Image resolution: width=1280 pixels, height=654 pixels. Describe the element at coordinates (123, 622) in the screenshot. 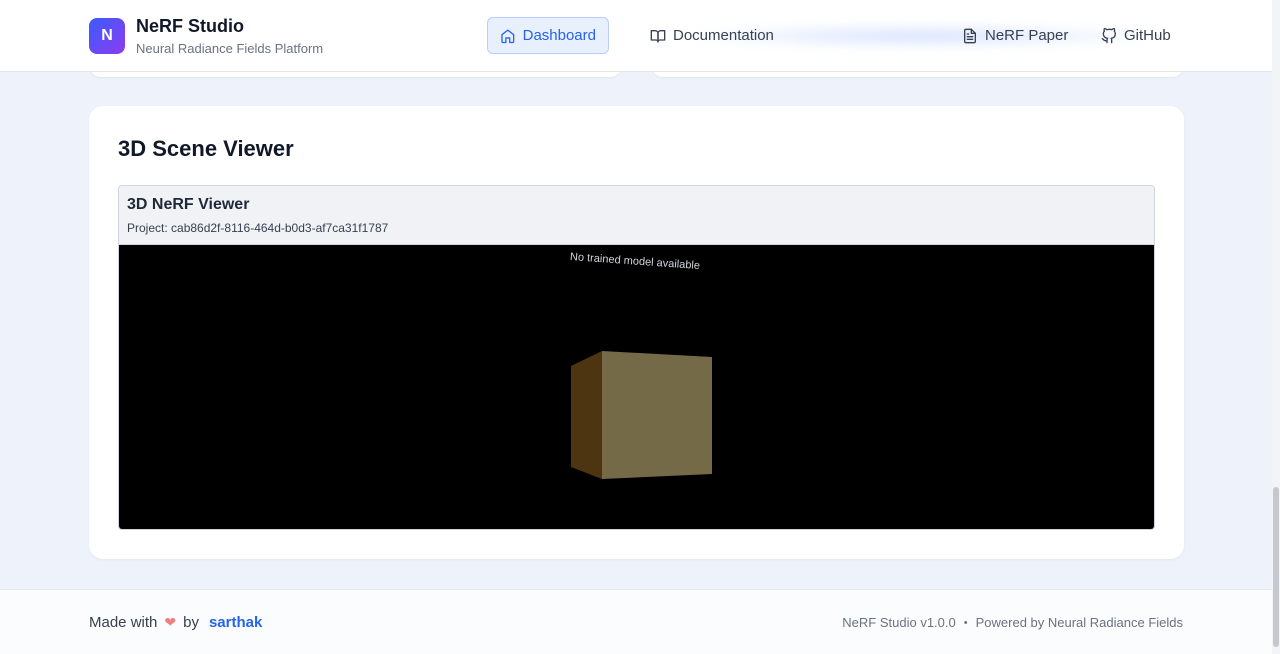

I see `made-with-text: Made with` at that location.